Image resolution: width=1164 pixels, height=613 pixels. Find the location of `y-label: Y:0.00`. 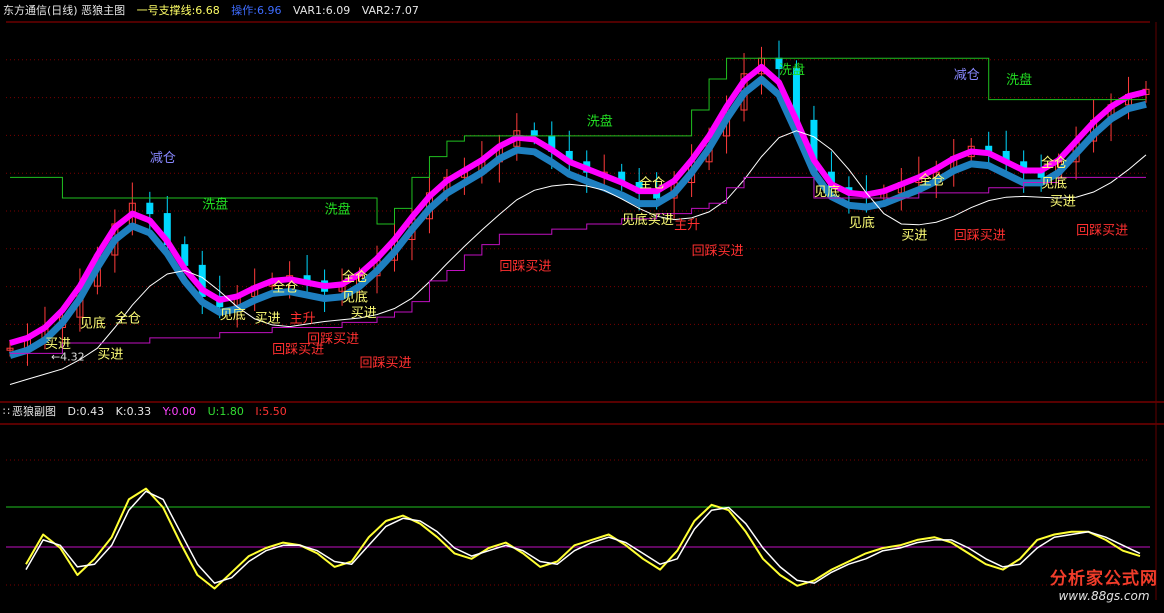

y-label: Y:0.00 is located at coordinates (179, 411).